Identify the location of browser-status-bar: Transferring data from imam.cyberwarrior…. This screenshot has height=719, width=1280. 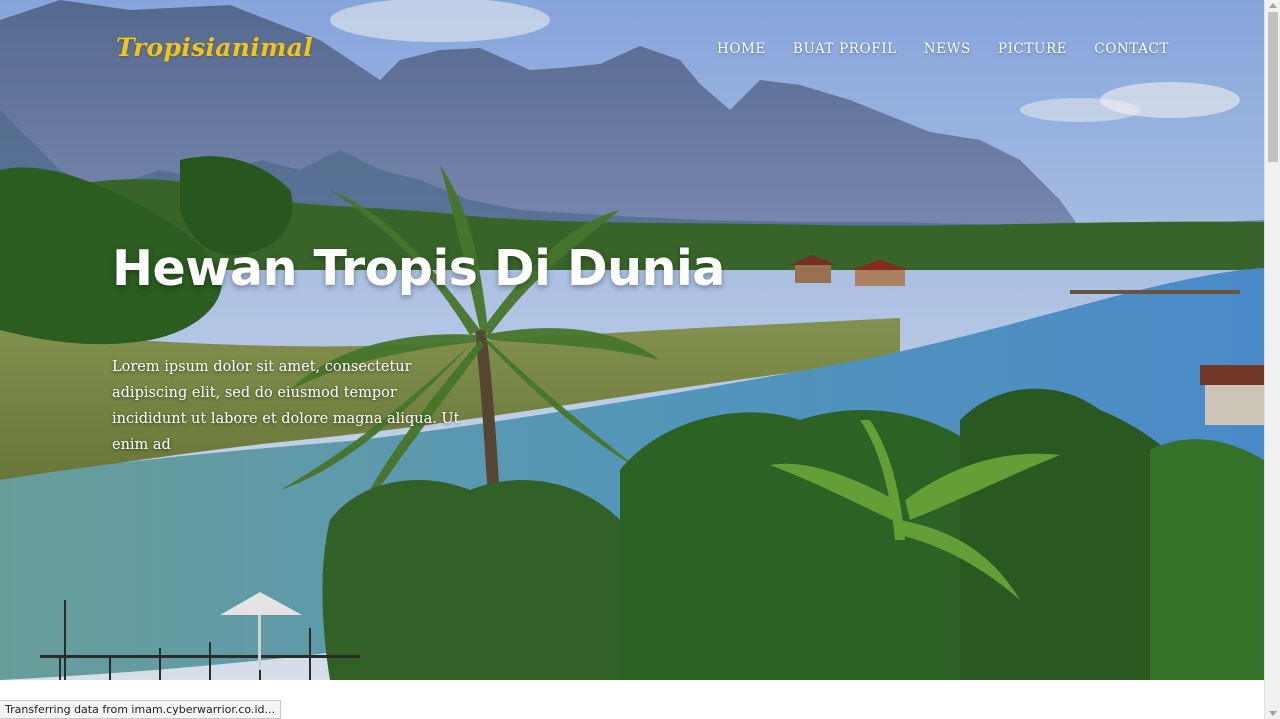
(140, 709).